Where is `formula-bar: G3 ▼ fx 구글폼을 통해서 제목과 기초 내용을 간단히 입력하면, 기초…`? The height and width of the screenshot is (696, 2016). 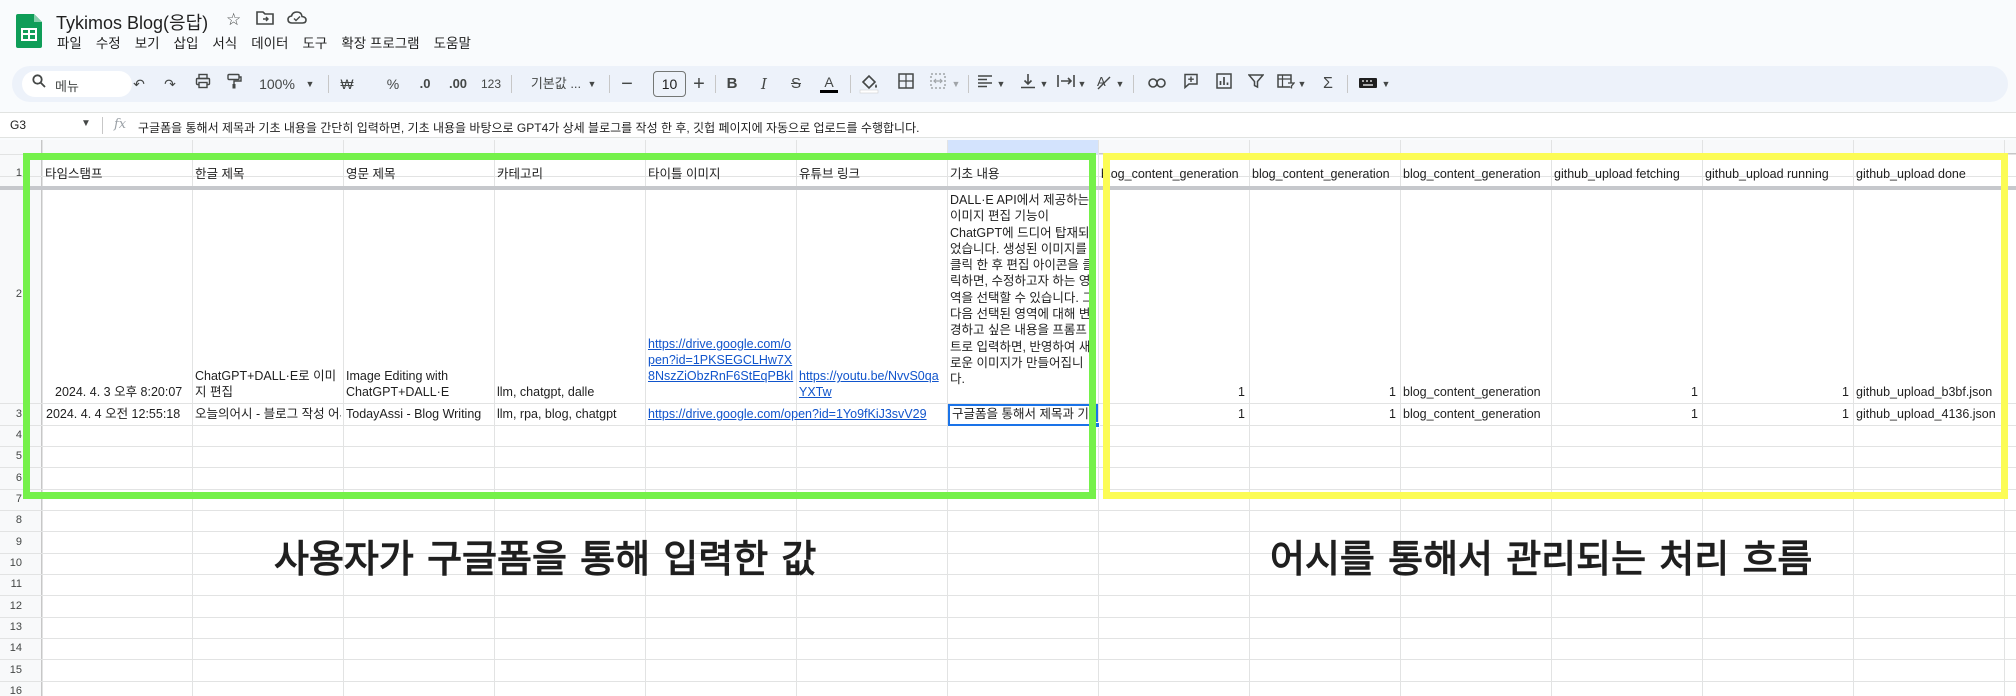 formula-bar: G3 ▼ fx 구글폼을 통해서 제목과 기초 내용을 간단히 입력하면, 기초… is located at coordinates (1008, 125).